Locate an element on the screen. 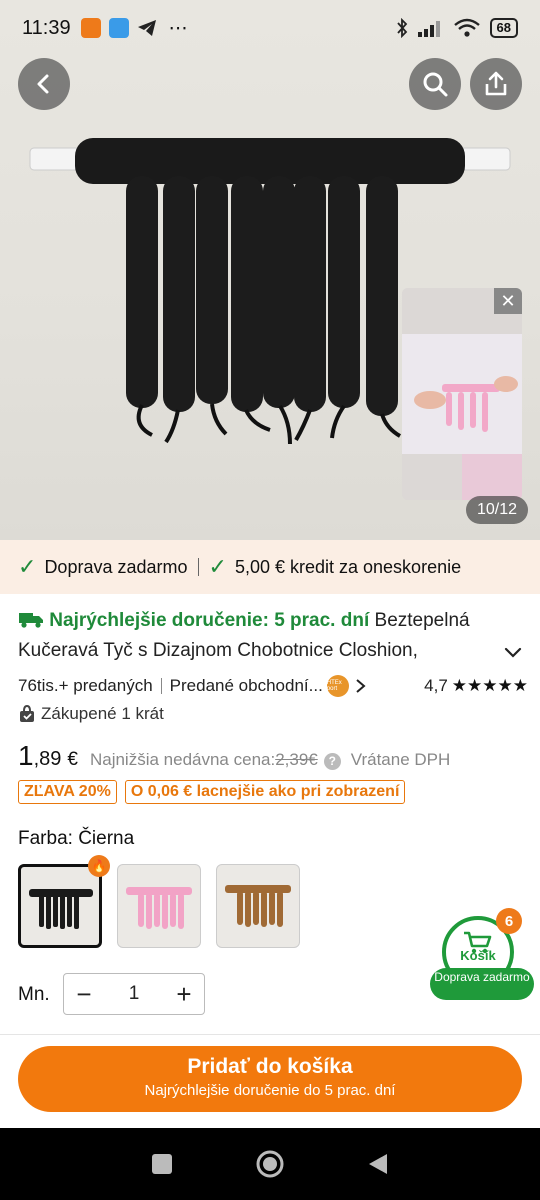 The height and width of the screenshot is (1200, 540). bought-row: Zákupené 1 krát is located at coordinates (91, 714).